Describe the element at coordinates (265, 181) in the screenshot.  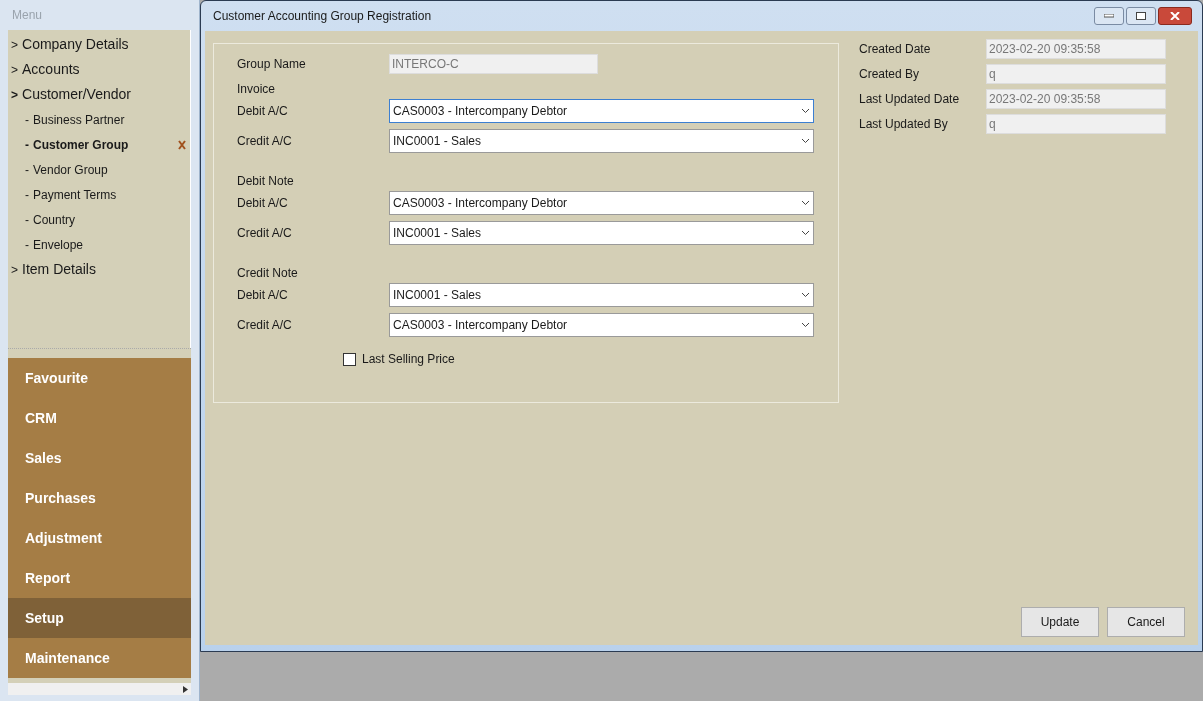
I see `section-title: Debit Note` at that location.